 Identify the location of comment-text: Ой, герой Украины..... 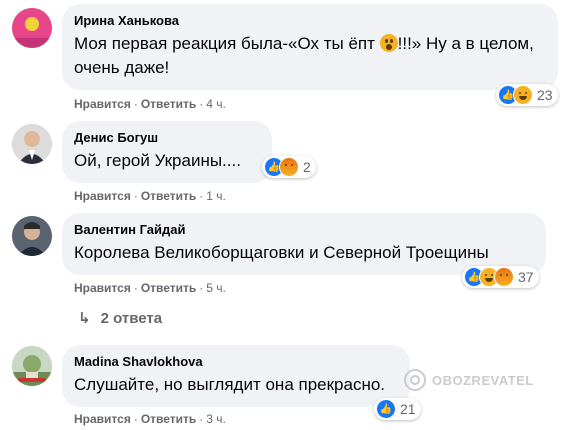
(157, 160).